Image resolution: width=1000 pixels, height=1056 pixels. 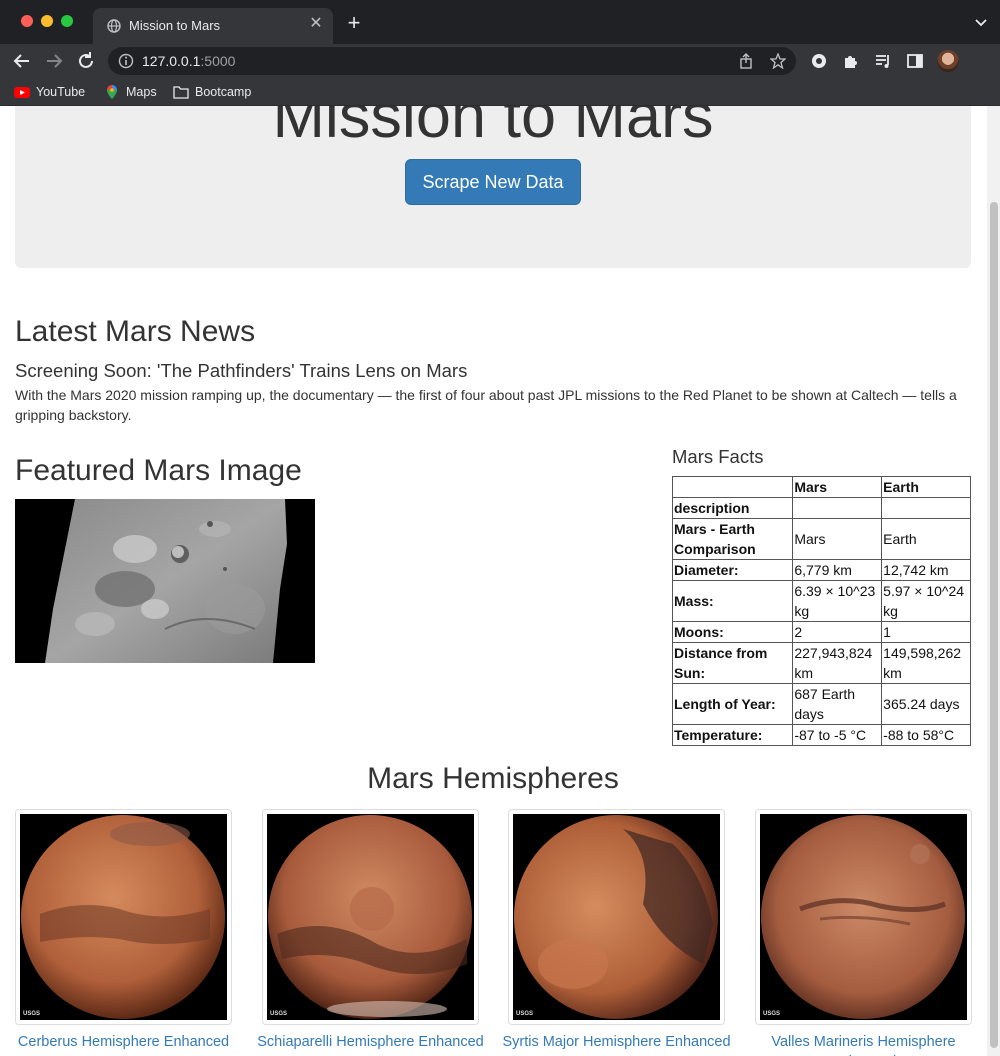 I want to click on tab-search-chevron-icon, so click(x=981, y=23).